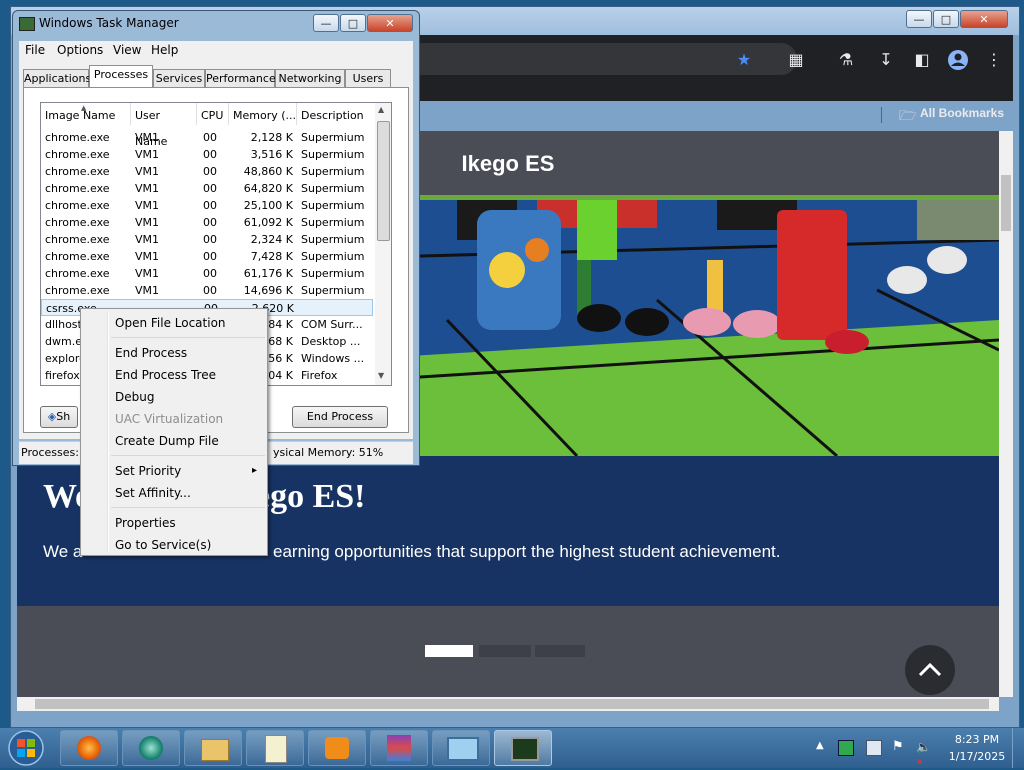 The image size is (1024, 770). Describe the element at coordinates (174, 323) in the screenshot. I see `context-menu-item: Open File Location` at that location.